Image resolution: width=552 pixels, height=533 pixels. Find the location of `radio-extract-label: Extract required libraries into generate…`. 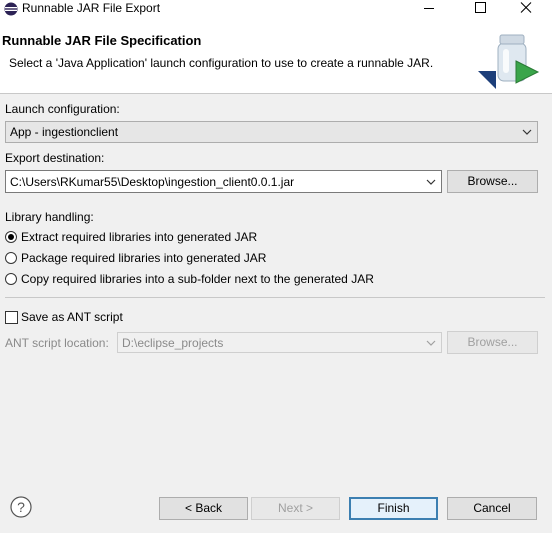

radio-extract-label: Extract required libraries into generate… is located at coordinates (139, 237).